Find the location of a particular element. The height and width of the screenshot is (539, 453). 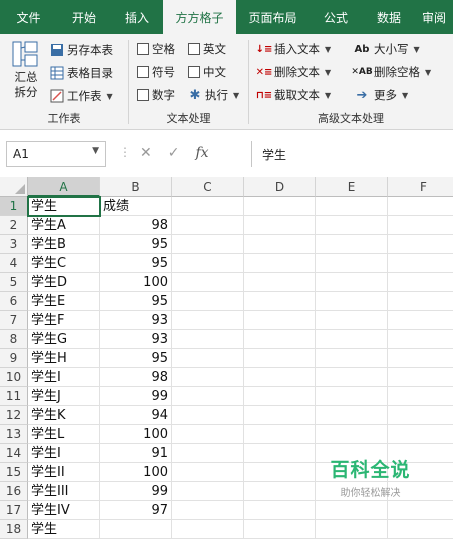

cell-e10 is located at coordinates (352, 377).